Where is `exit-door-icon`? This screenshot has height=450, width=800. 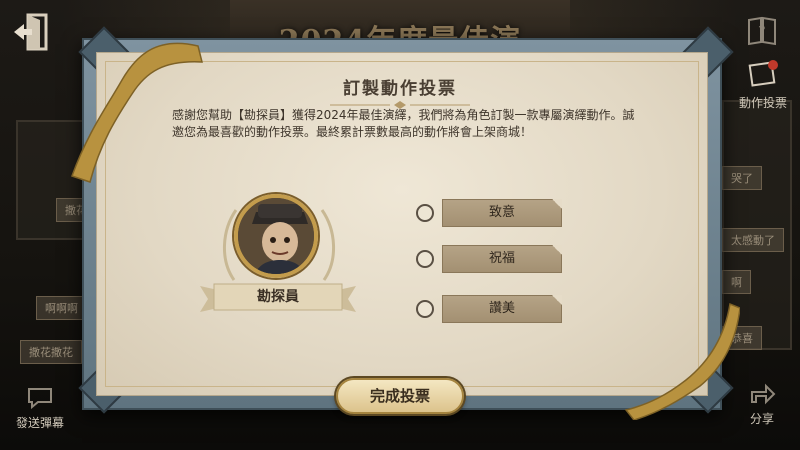
exit-door-icon is located at coordinates (31, 32).